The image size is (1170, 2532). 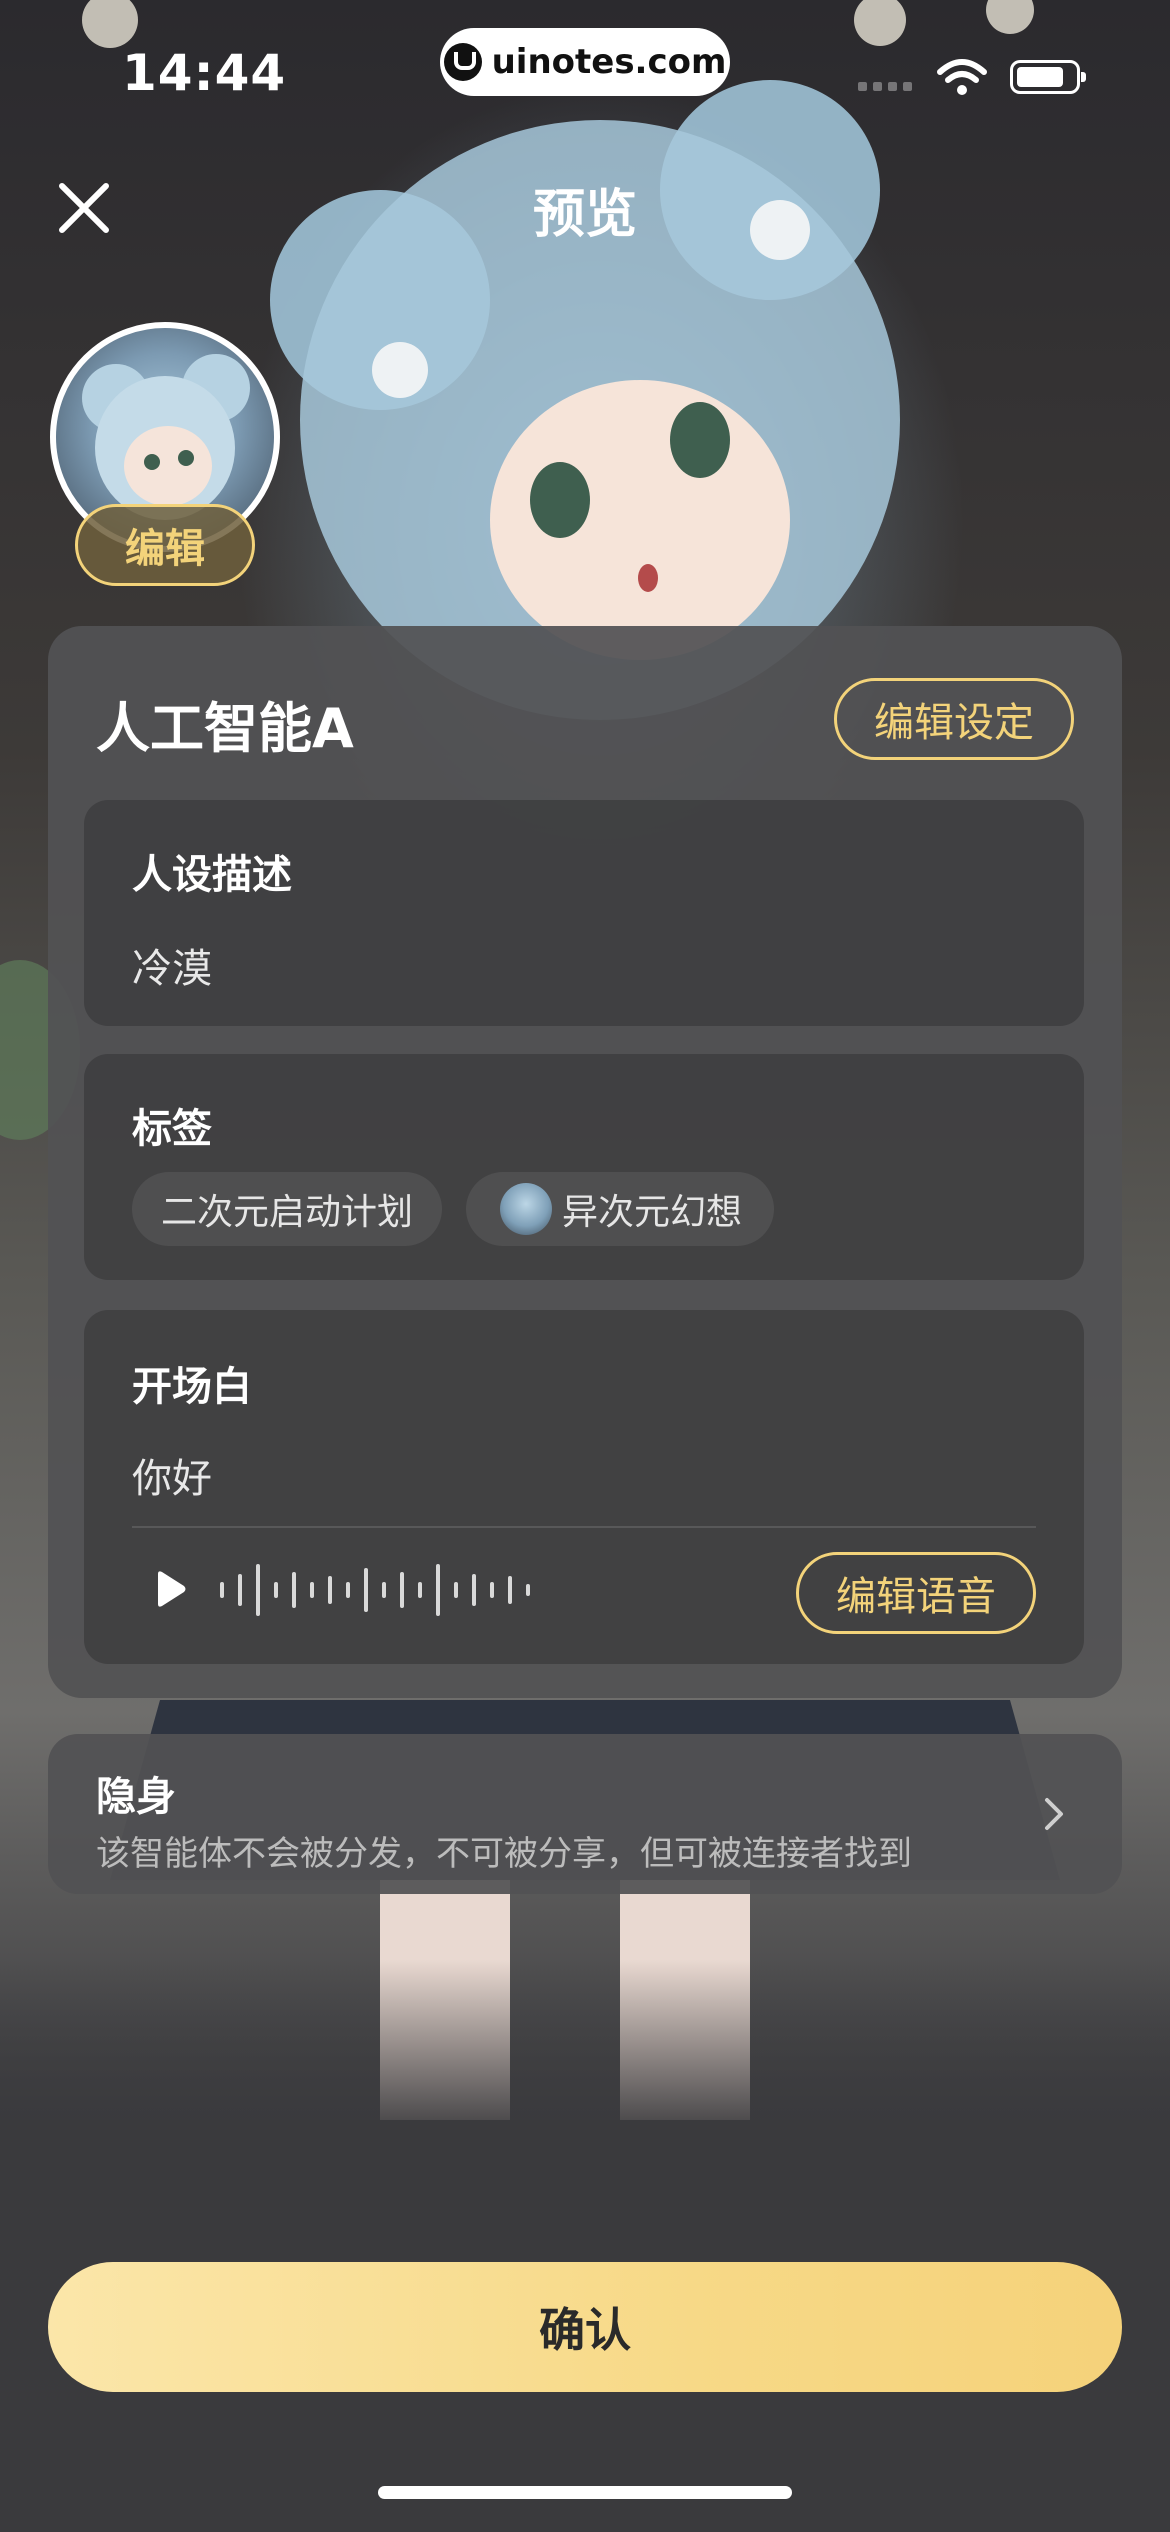 What do you see at coordinates (585, 2327) in the screenshot?
I see `confirm-button: 确认` at bounding box center [585, 2327].